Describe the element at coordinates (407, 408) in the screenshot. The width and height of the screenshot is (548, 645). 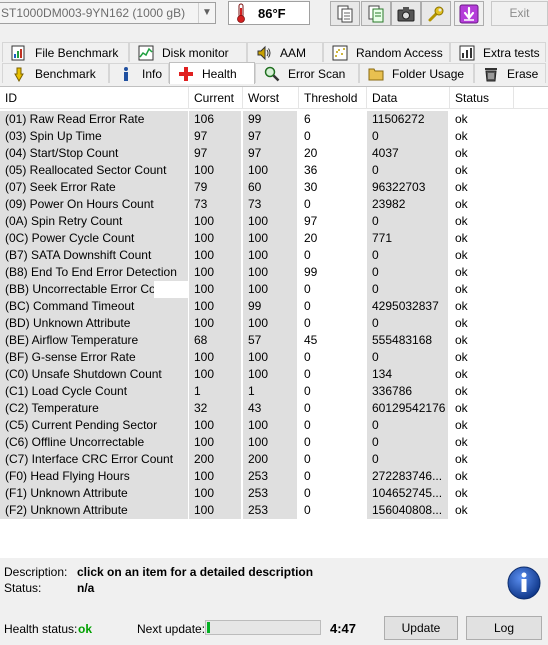
I see `cell-data: 60129542176` at that location.